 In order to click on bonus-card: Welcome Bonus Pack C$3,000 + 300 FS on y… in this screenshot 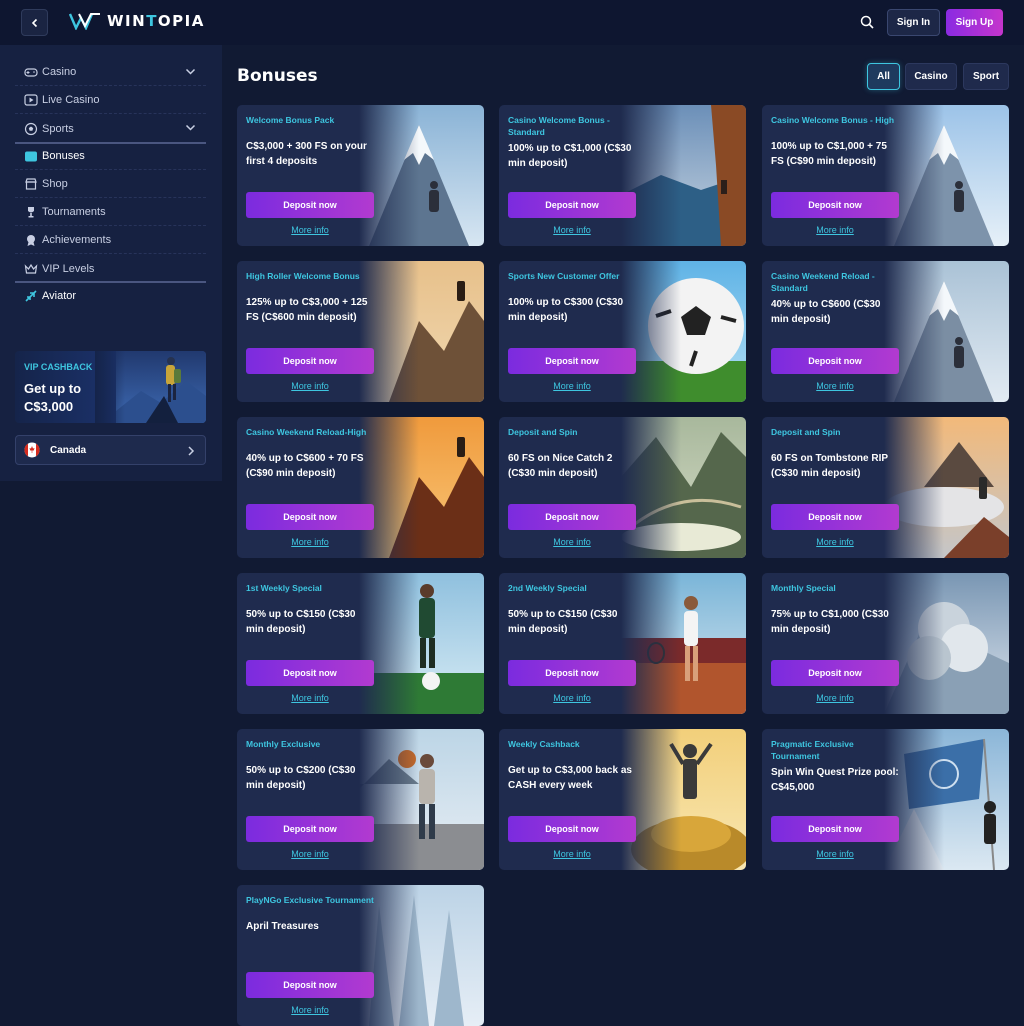, I will do `click(360, 175)`.